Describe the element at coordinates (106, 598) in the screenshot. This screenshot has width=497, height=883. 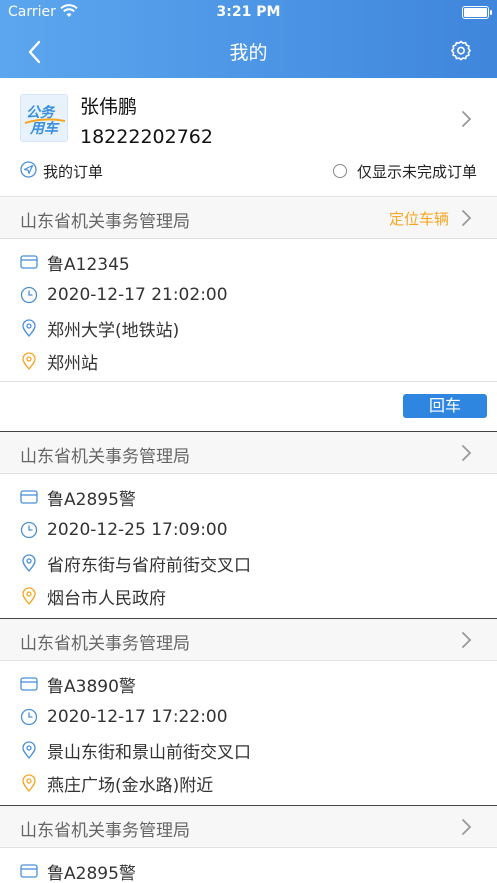
I see `order-destination: 烟台市人民政府` at that location.